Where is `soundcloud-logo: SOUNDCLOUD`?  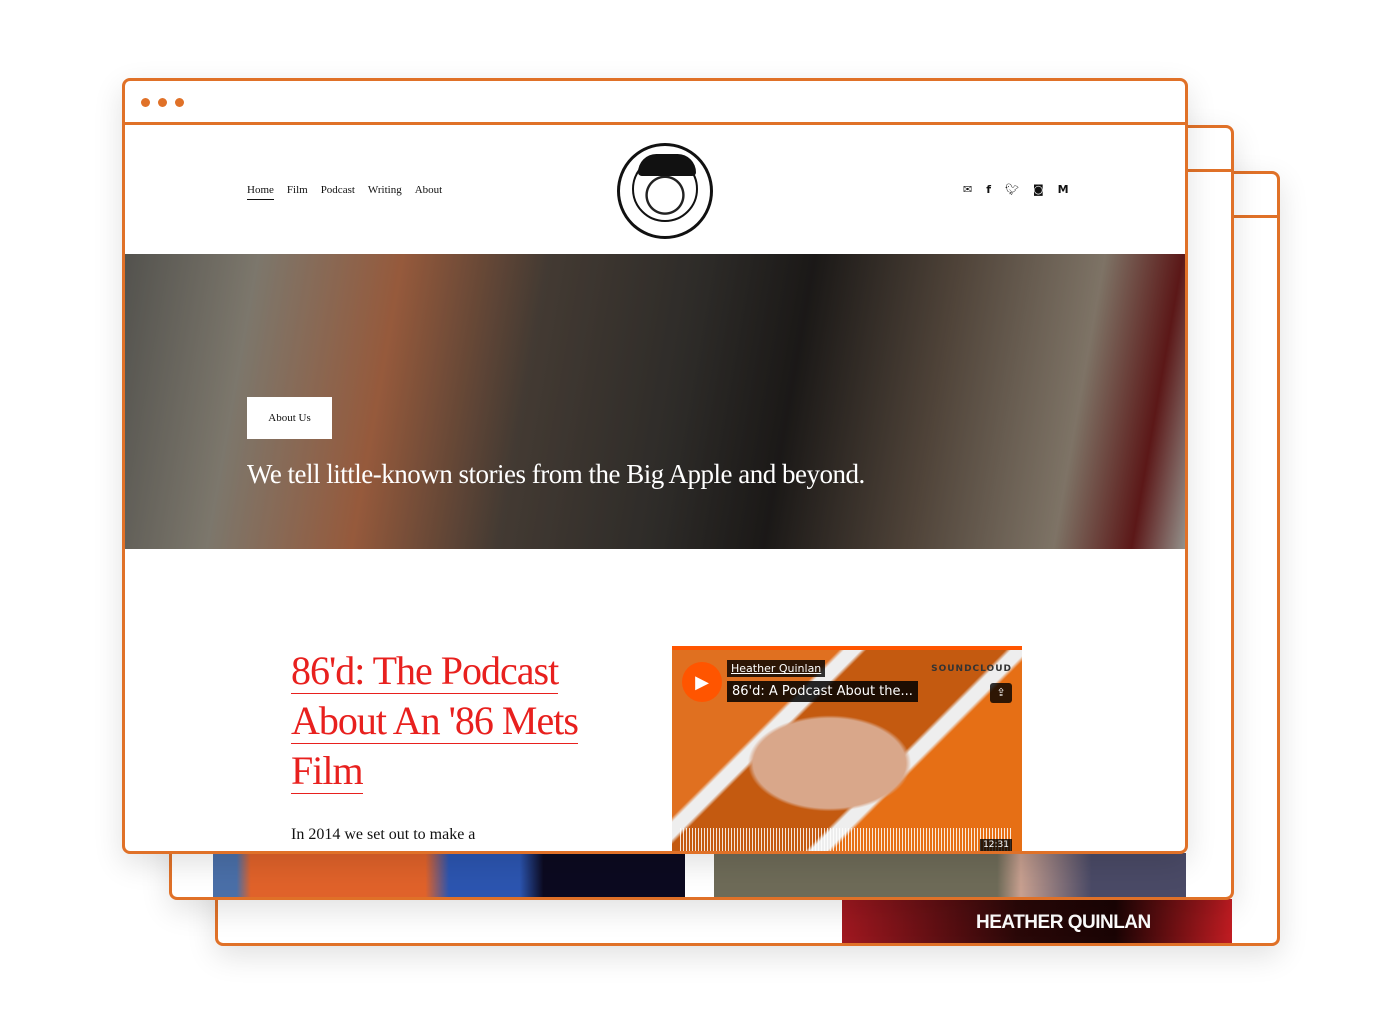
soundcloud-logo: SOUNDCLOUD is located at coordinates (971, 669).